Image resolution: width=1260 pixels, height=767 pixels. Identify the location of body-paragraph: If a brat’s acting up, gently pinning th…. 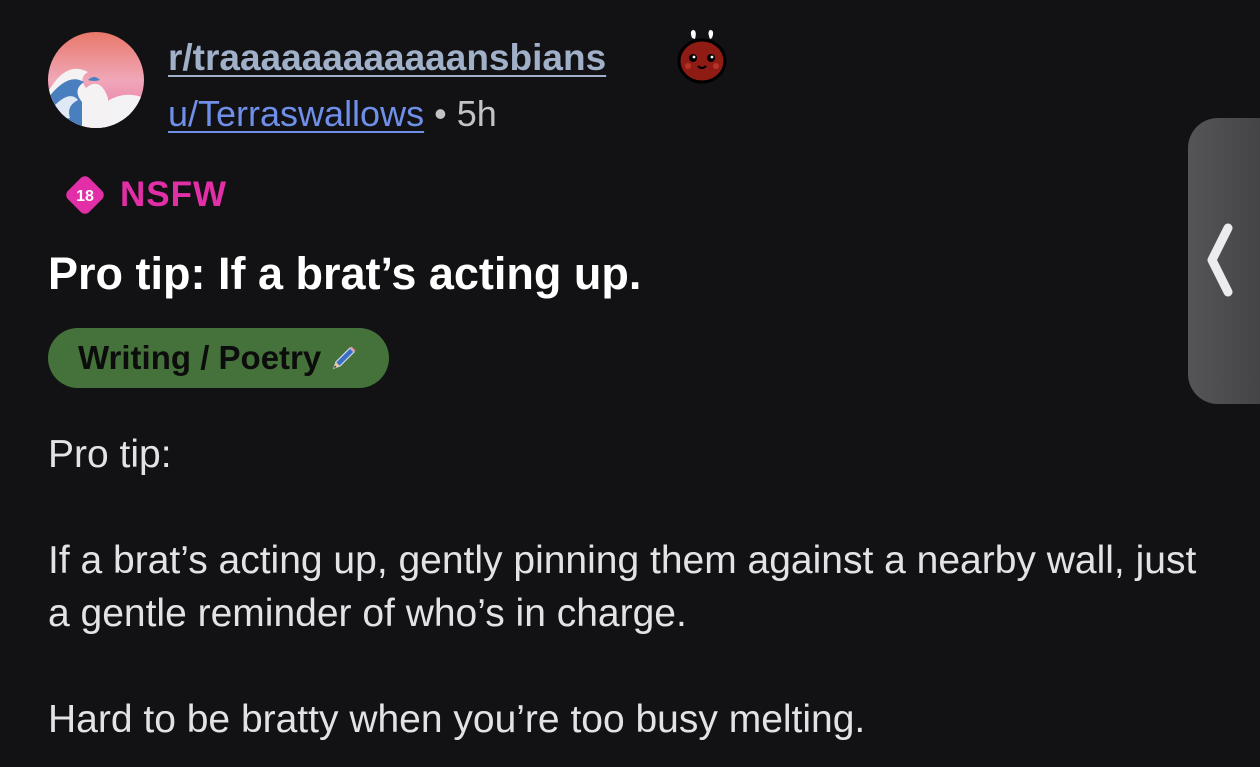
(622, 587).